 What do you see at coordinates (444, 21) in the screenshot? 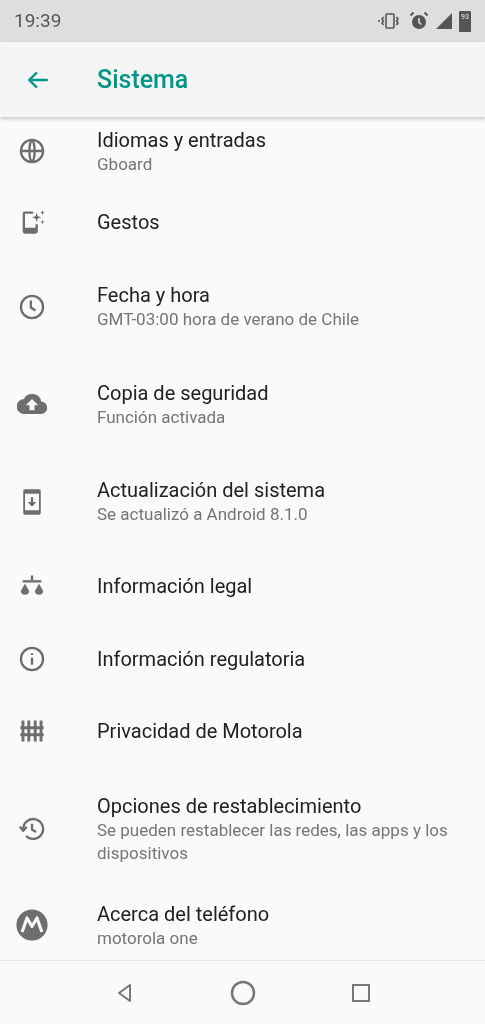
I see `signal-icon` at bounding box center [444, 21].